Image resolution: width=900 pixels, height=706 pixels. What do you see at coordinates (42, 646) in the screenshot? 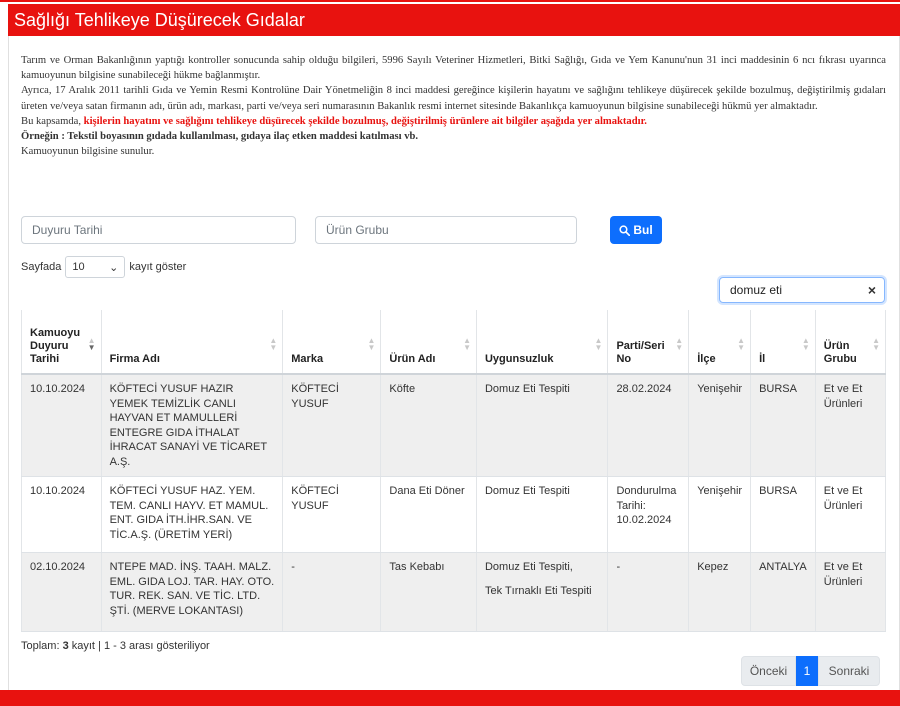
I see `table-info-label: Toplam:` at bounding box center [42, 646].